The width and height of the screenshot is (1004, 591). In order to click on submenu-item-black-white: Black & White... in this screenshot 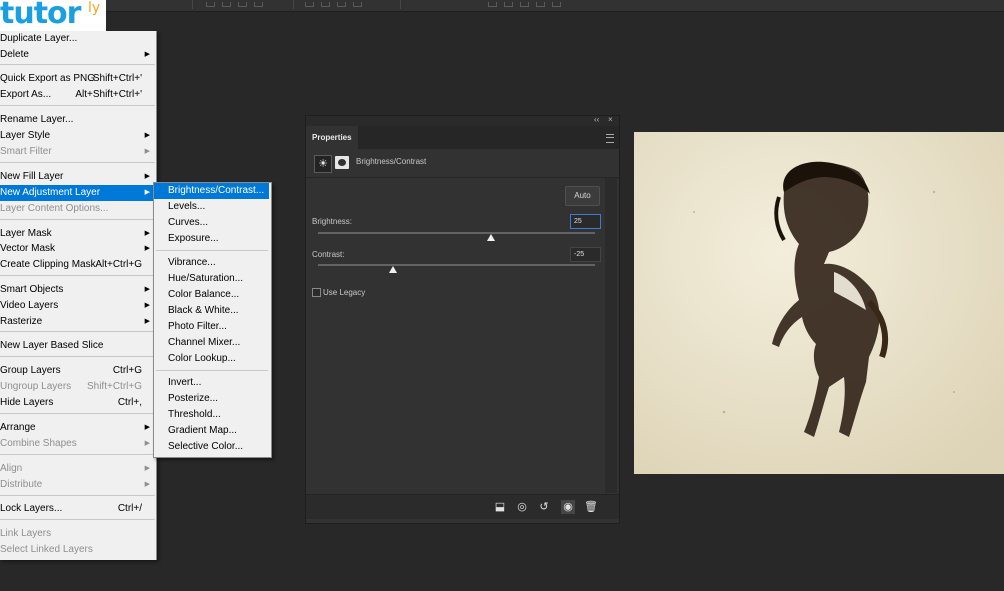, I will do `click(211, 311)`.